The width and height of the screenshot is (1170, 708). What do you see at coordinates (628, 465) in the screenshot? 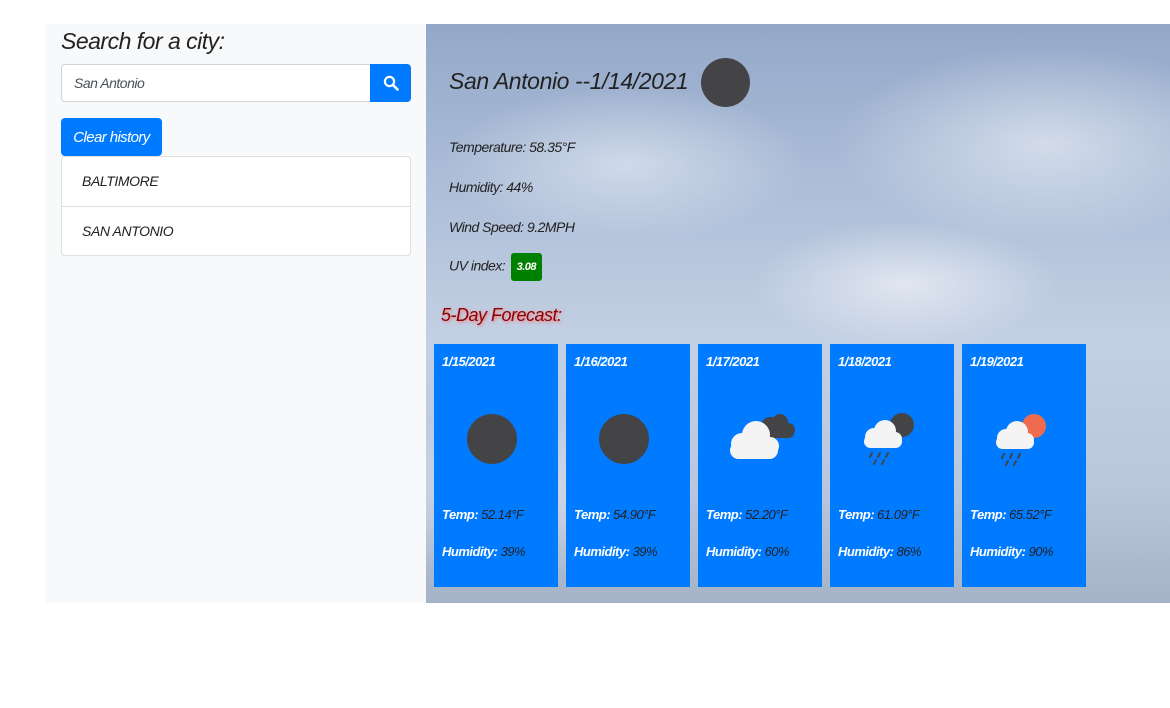
I see `forecast-card: 1/16/2021 Temp: 54.90°F Humidity: 39%` at bounding box center [628, 465].